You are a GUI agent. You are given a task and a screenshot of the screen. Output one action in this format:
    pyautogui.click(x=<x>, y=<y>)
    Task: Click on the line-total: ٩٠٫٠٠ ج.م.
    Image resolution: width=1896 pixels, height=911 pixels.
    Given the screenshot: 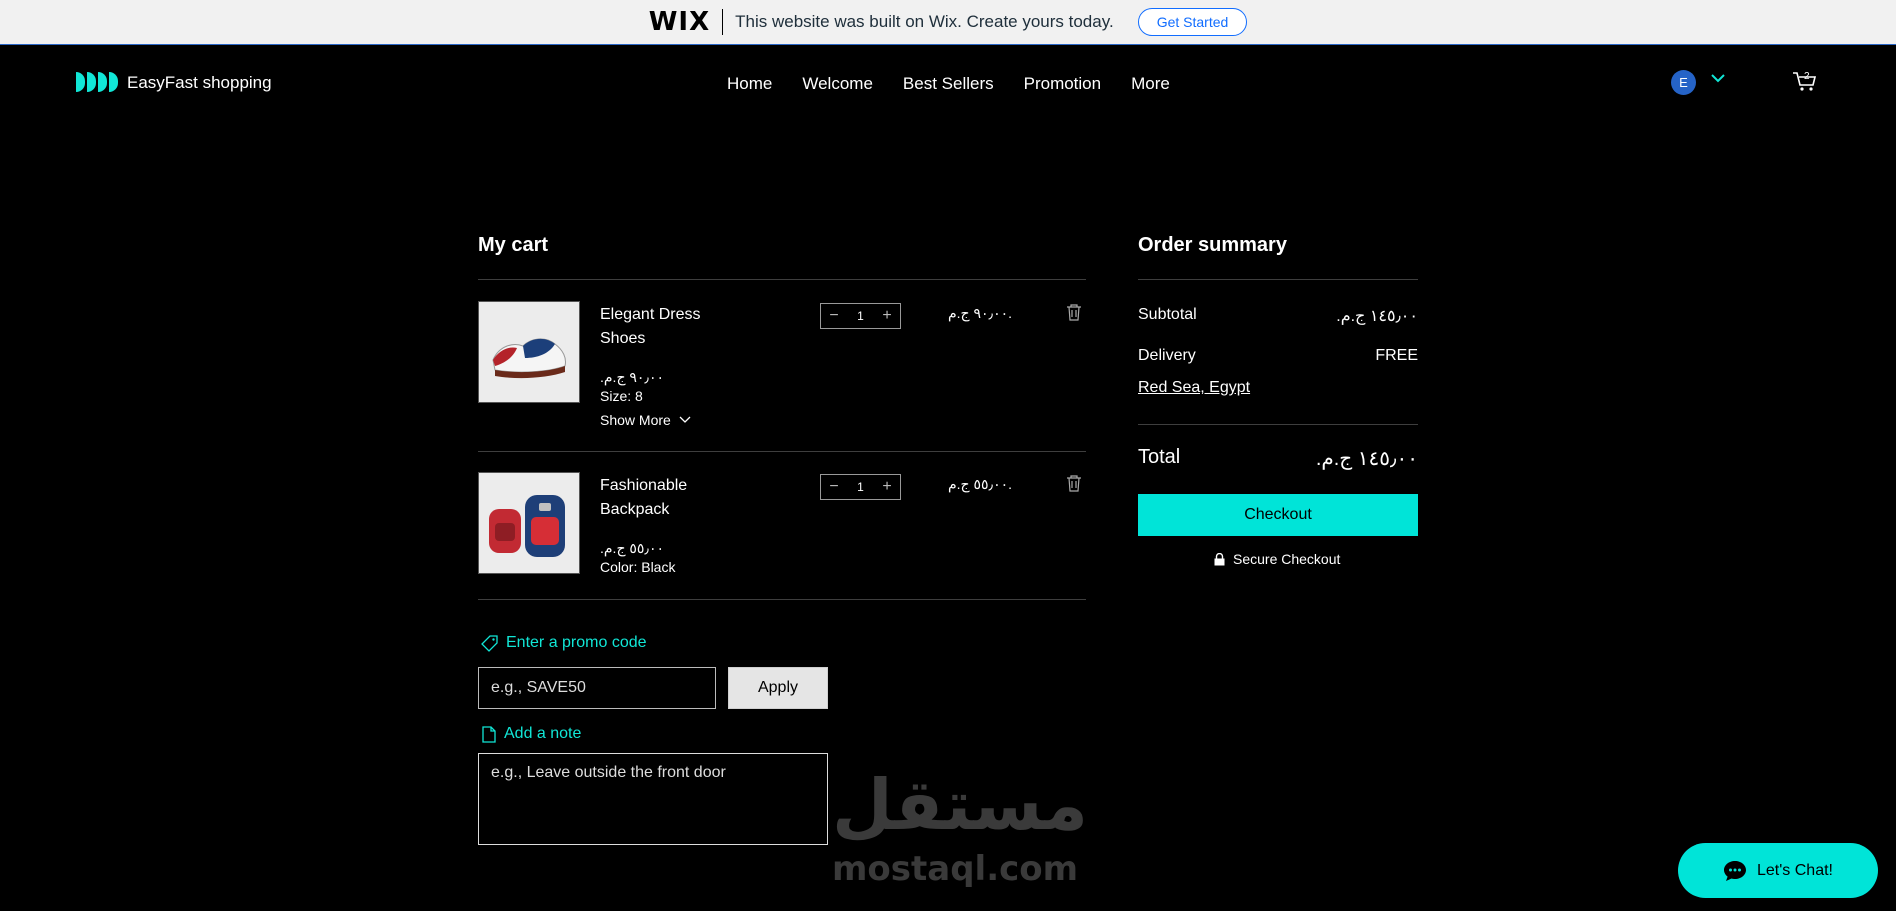 What is the action you would take?
    pyautogui.click(x=980, y=313)
    